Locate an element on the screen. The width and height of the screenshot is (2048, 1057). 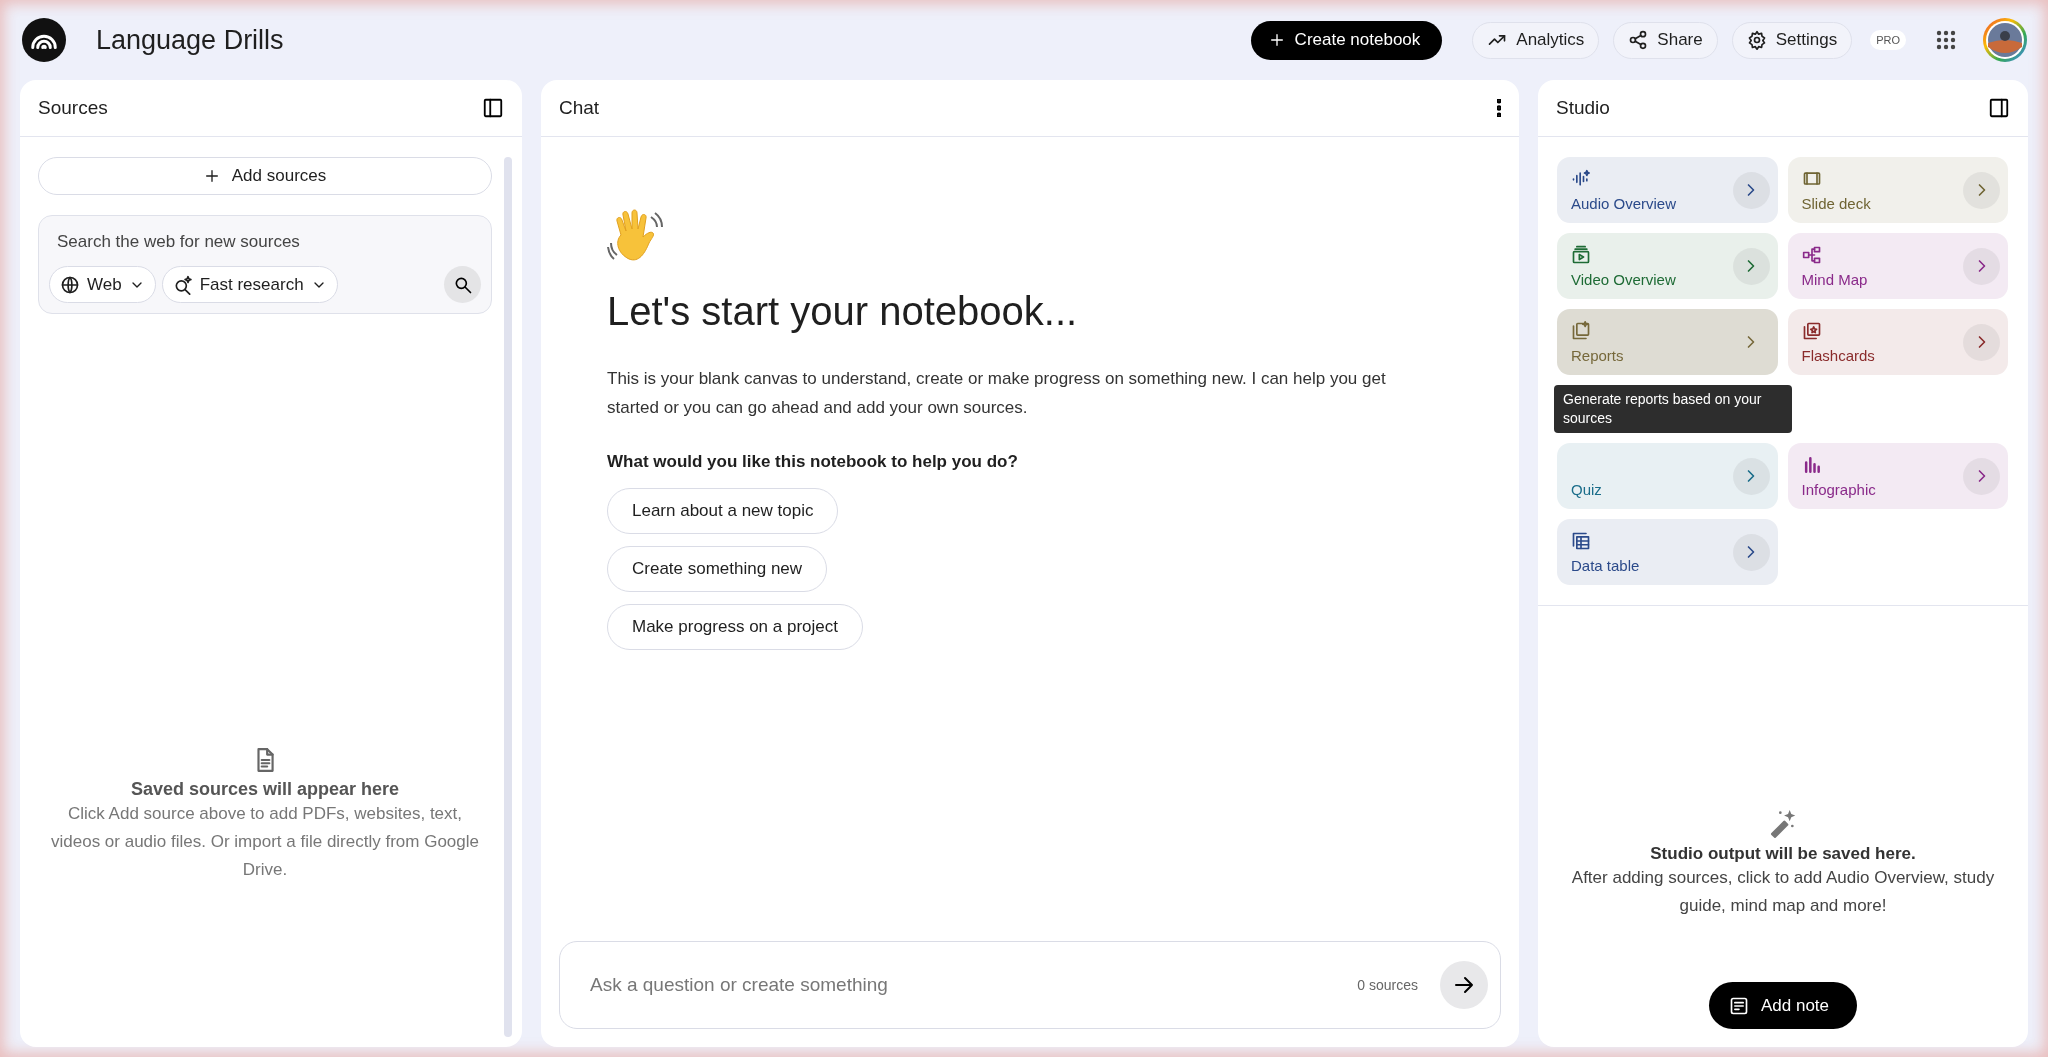
panel-title: Studio is located at coordinates (1583, 108).